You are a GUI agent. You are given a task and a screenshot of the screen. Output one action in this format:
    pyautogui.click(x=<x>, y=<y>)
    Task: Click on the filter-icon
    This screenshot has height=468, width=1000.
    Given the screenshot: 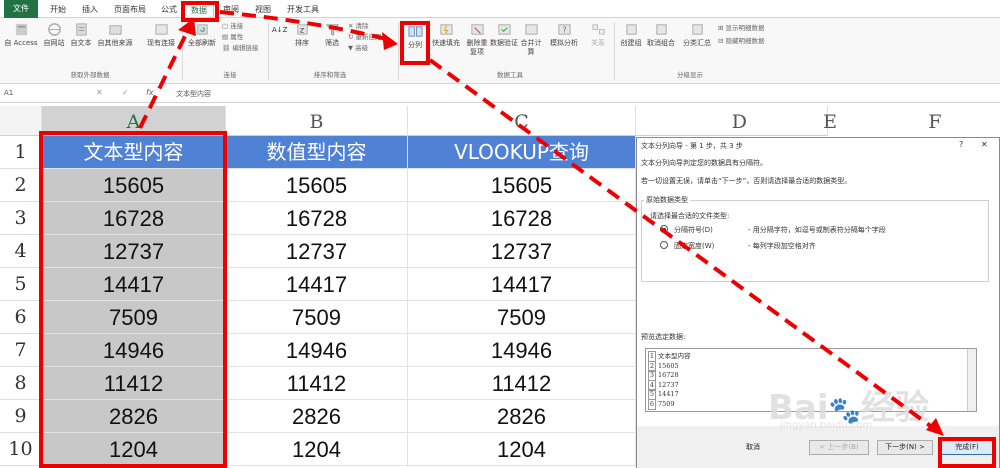 What is the action you would take?
    pyautogui.click(x=332, y=30)
    